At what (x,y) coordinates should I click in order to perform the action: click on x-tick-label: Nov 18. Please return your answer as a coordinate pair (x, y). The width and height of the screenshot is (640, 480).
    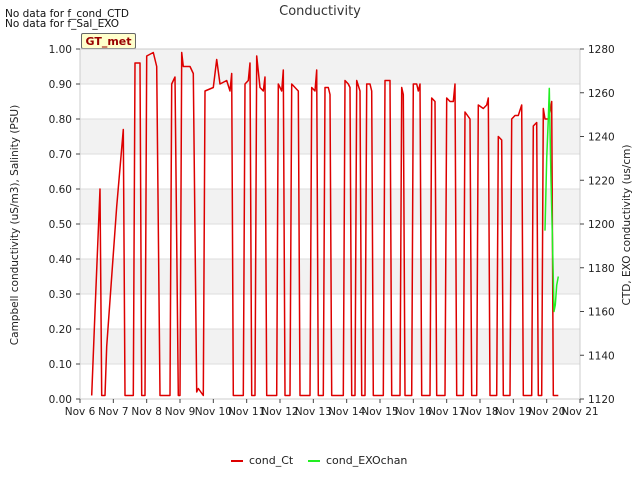
    Looking at the image, I should click on (479, 412).